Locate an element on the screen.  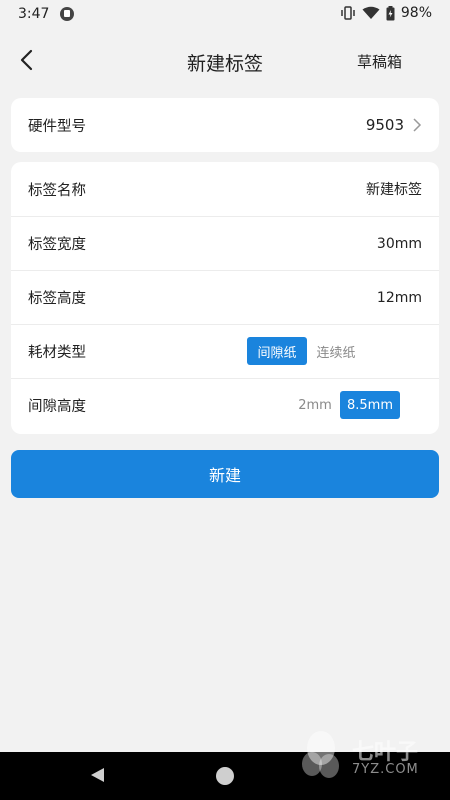
status-icons: 98% is located at coordinates (386, 13).